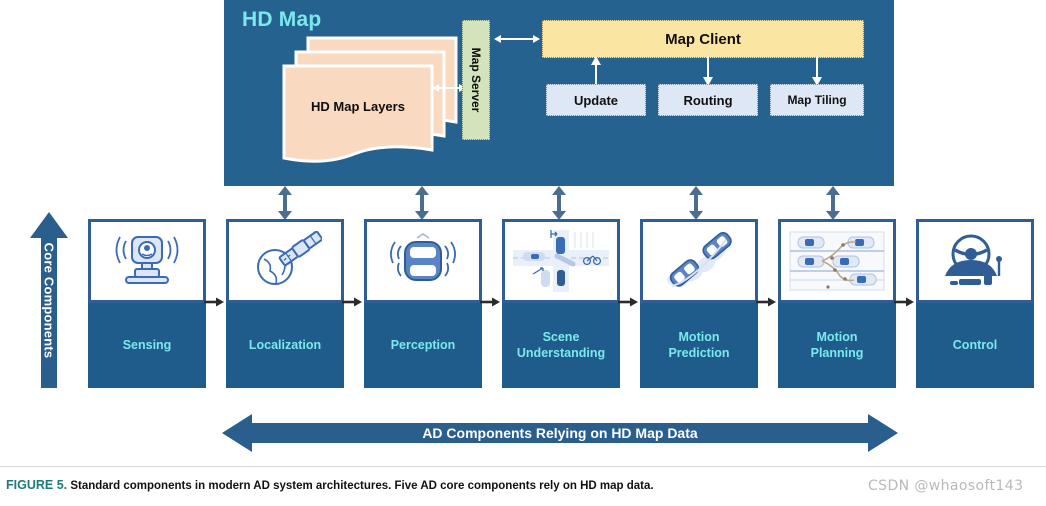  Describe the element at coordinates (37, 485) in the screenshot. I see `figure-number: FIGURE 5.` at that location.